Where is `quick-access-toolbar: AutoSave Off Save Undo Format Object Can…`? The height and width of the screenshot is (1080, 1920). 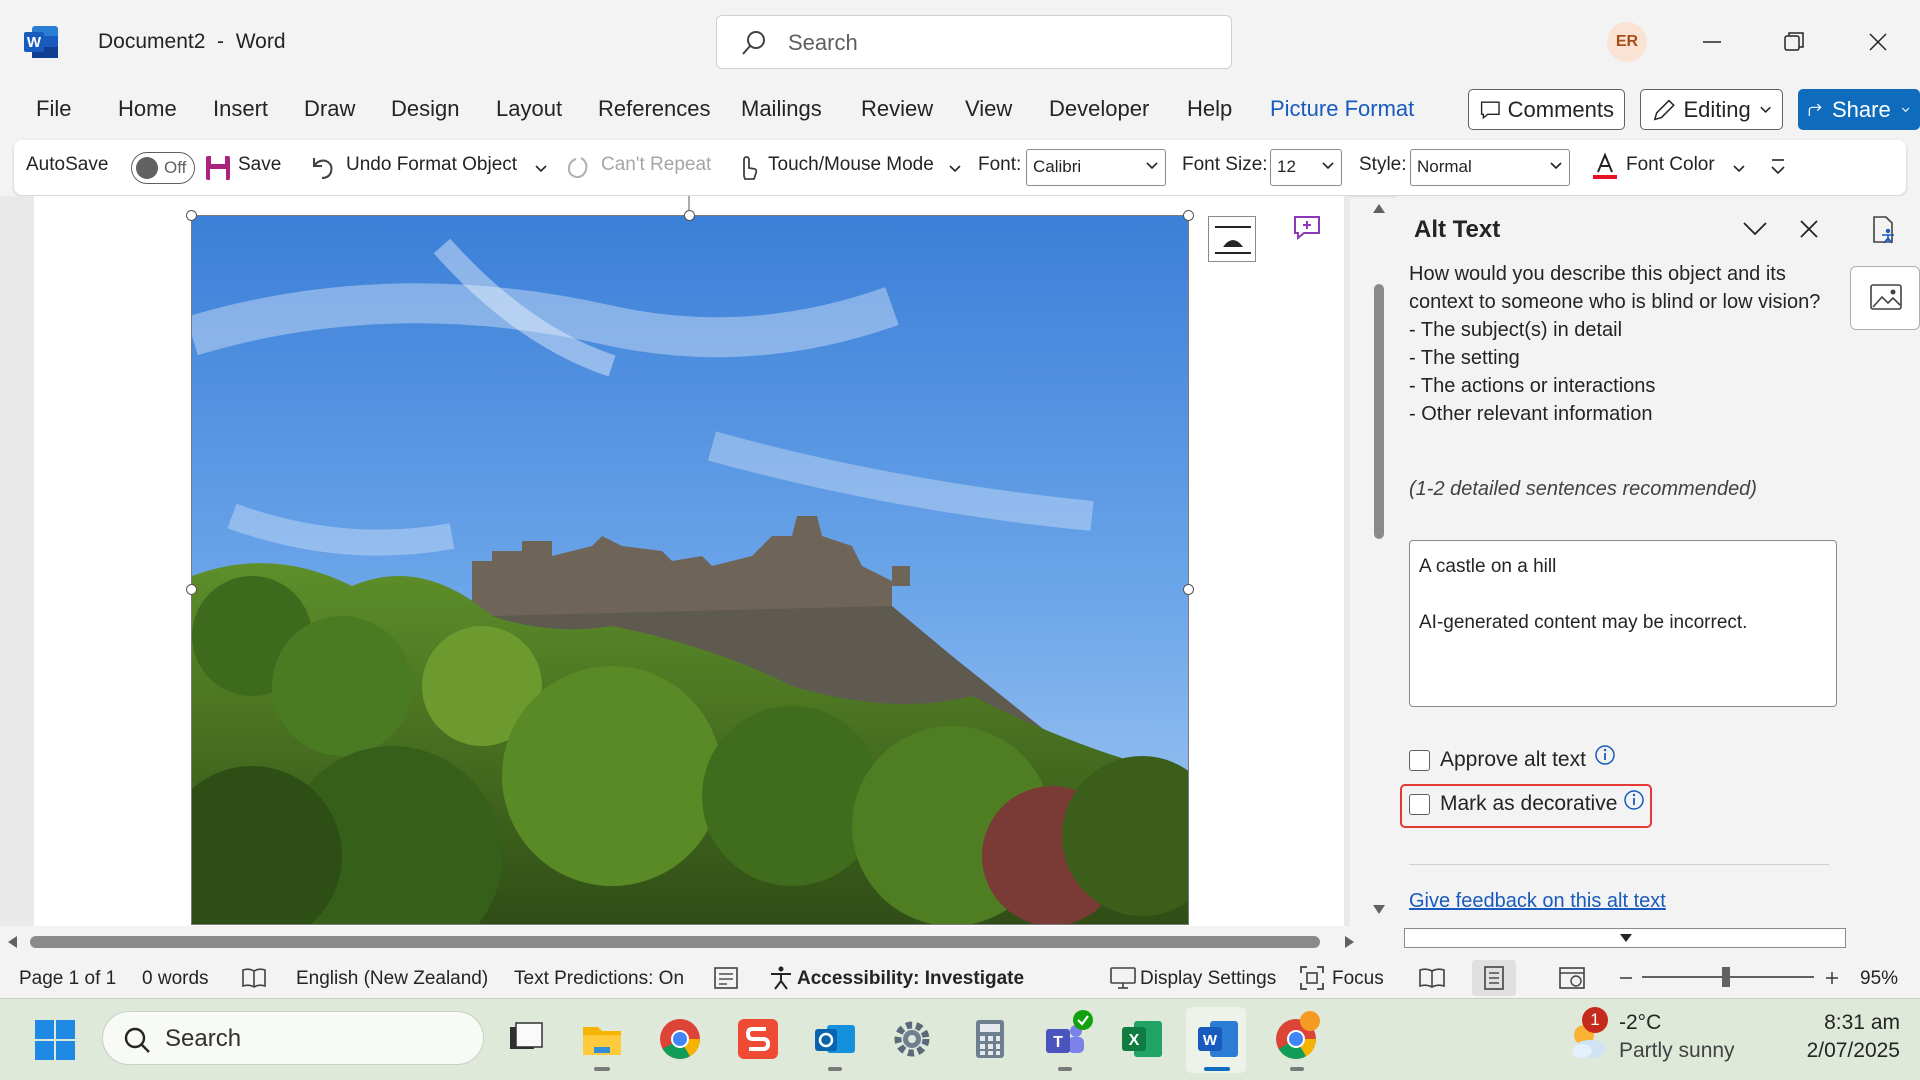
quick-access-toolbar: AutoSave Off Save Undo Format Object Can… is located at coordinates (960, 167).